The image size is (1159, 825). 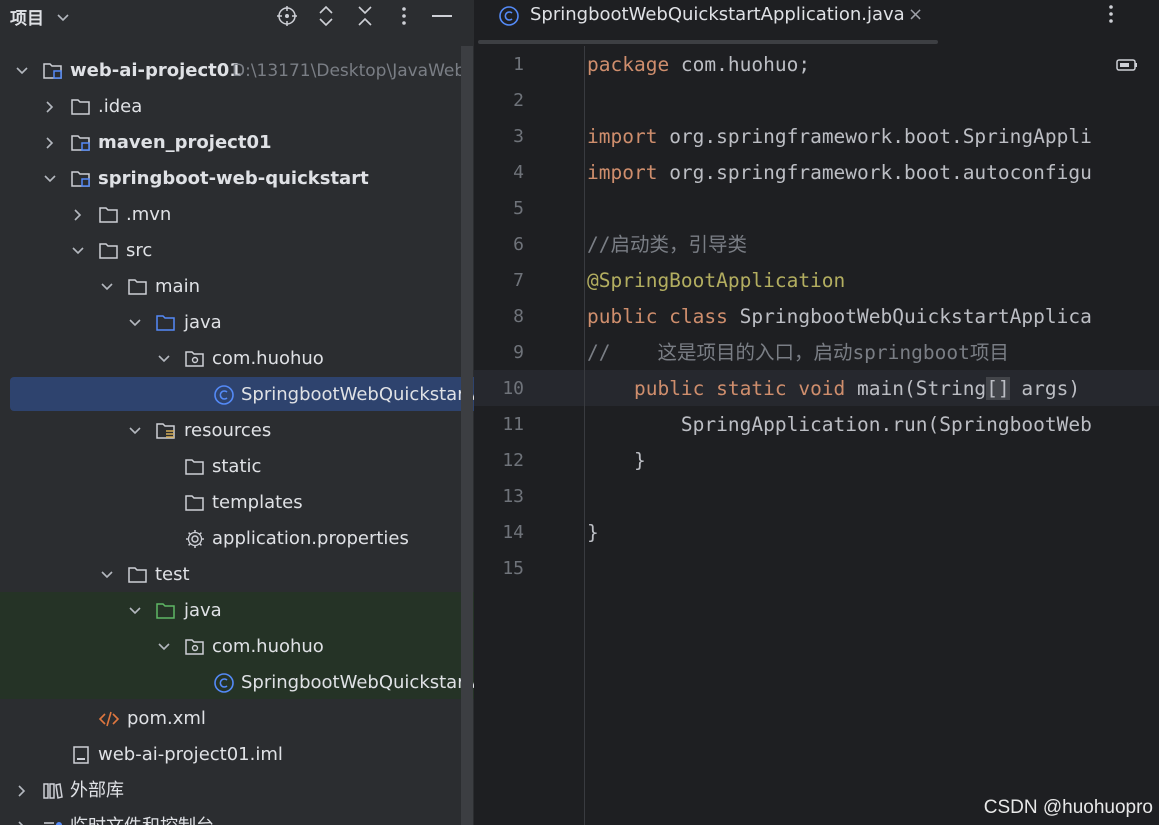 I want to click on code-line-6: //启动类，引导类, so click(x=667, y=244).